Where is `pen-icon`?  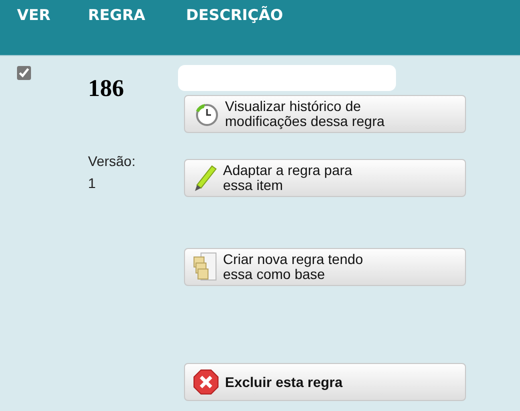 pen-icon is located at coordinates (205, 178).